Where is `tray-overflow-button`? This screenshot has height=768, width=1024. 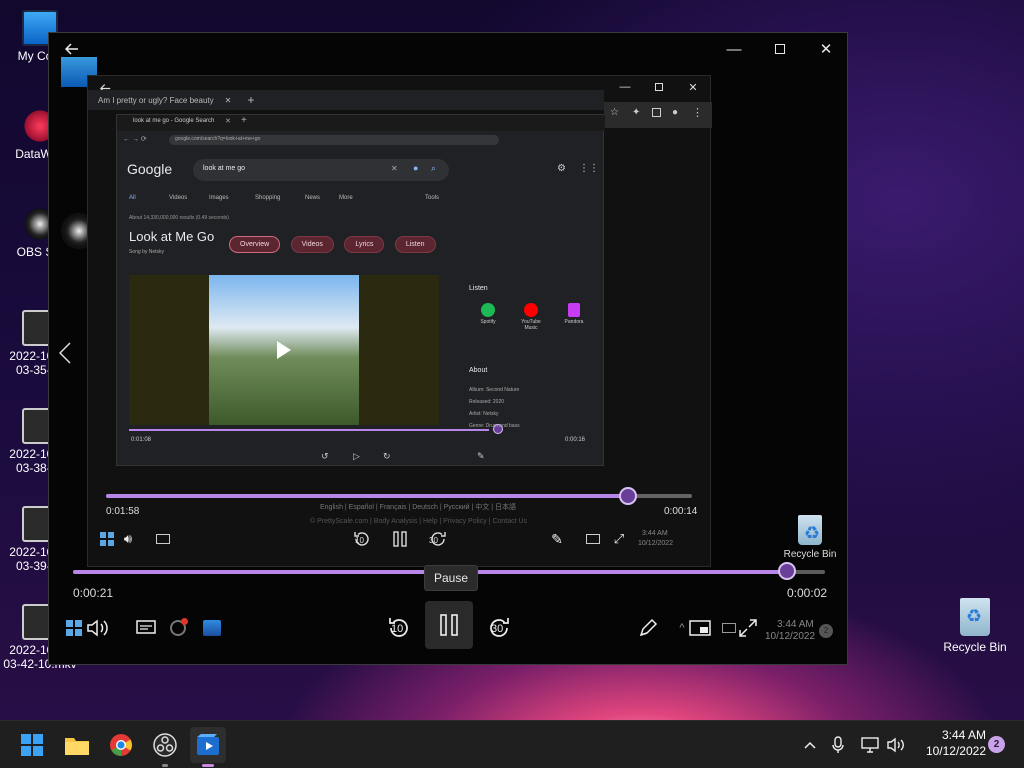
tray-overflow-button is located at coordinates (810, 745).